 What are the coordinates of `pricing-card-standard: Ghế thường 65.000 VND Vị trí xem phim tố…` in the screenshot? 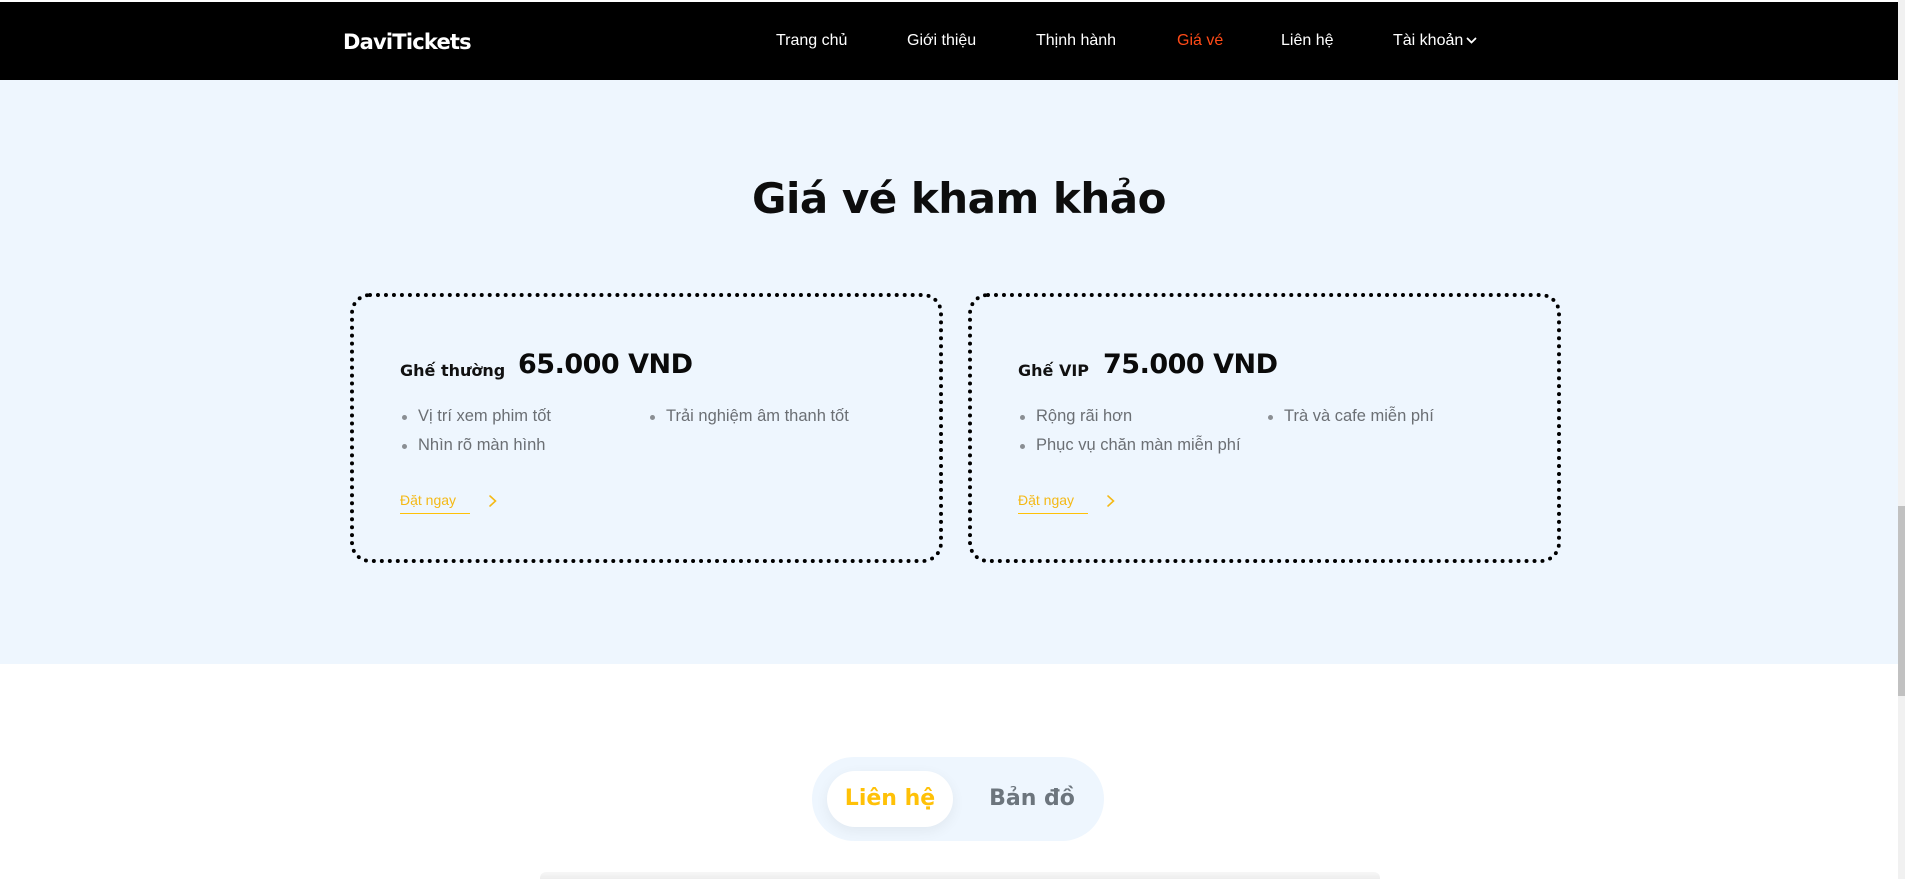 It's located at (646, 428).